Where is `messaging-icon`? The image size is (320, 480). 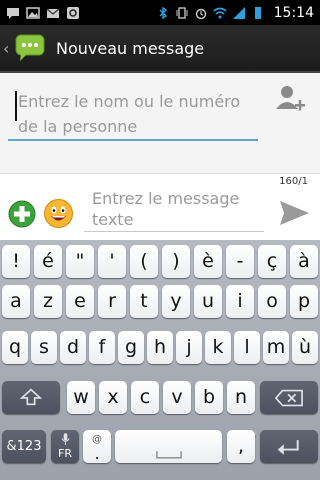 messaging-icon is located at coordinates (30, 48).